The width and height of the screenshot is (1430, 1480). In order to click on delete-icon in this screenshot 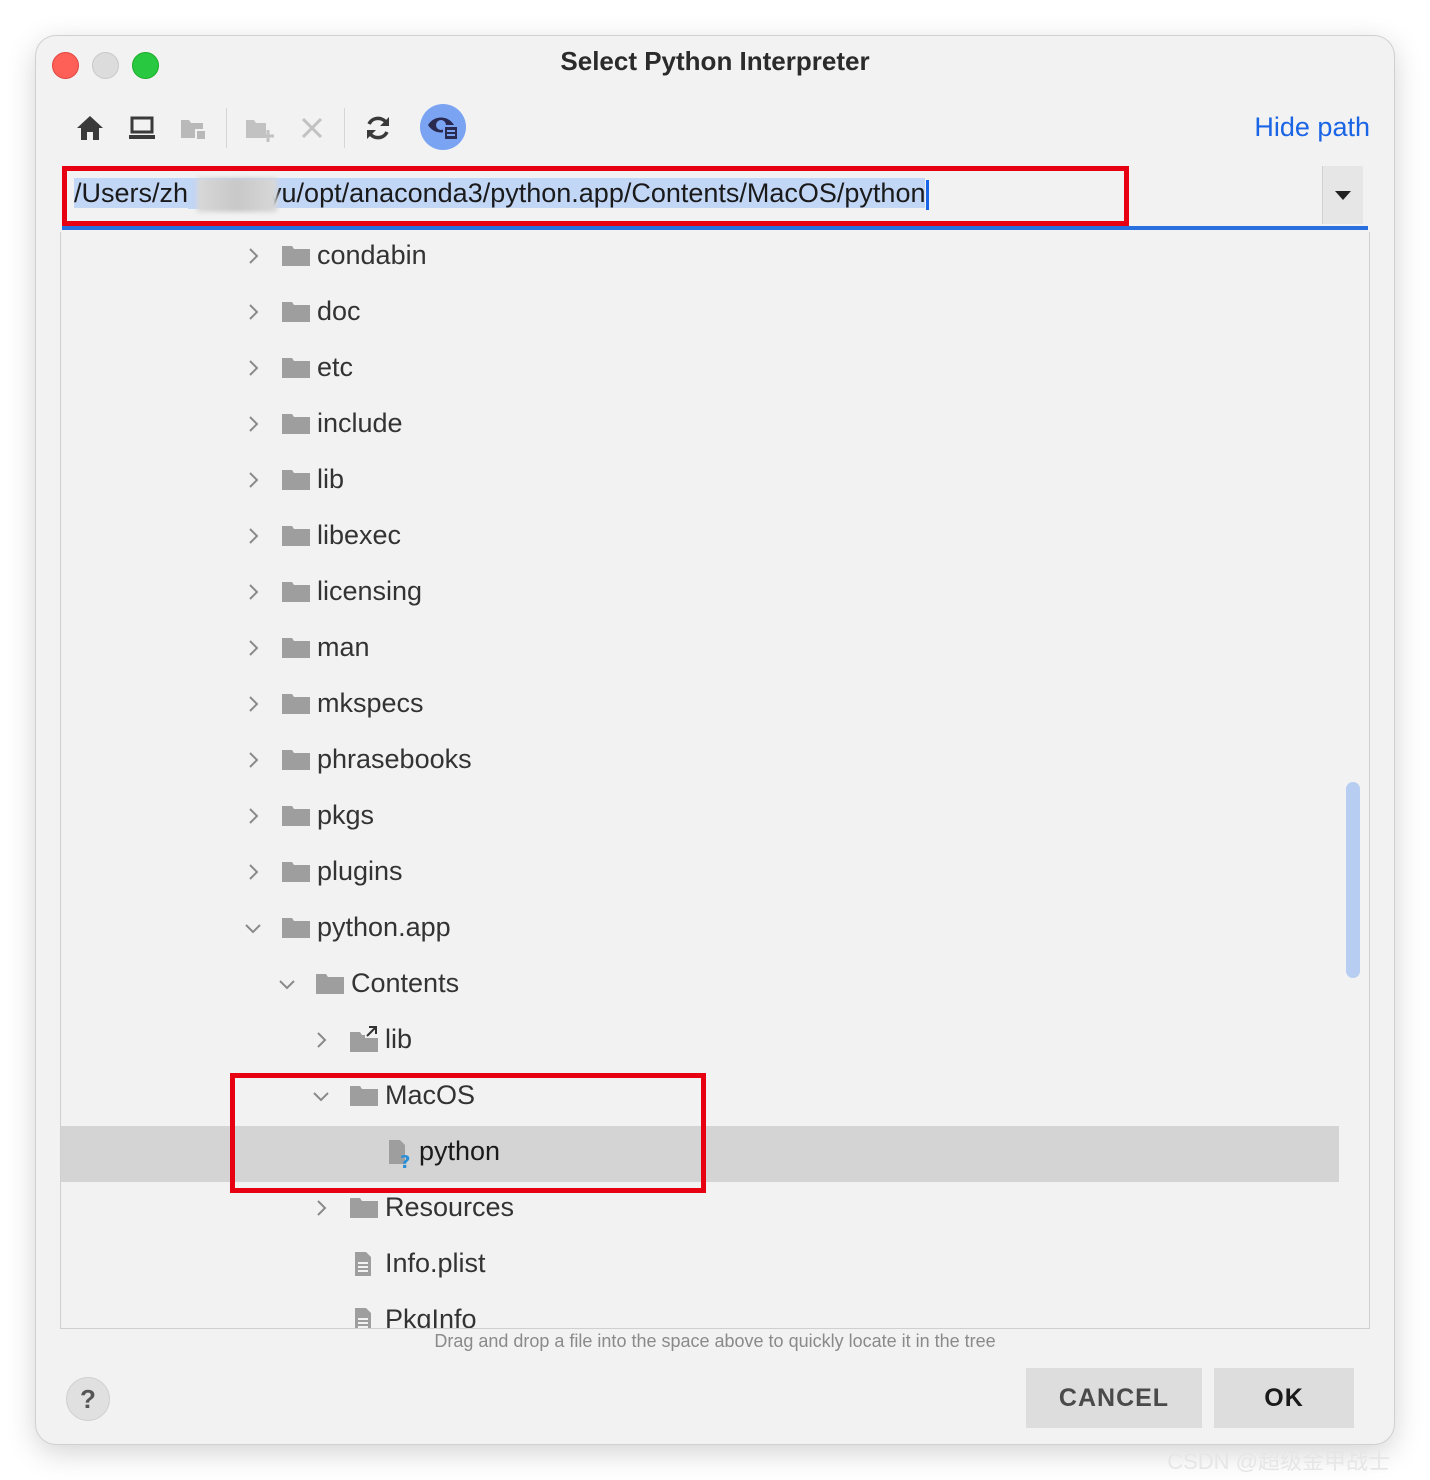, I will do `click(312, 128)`.